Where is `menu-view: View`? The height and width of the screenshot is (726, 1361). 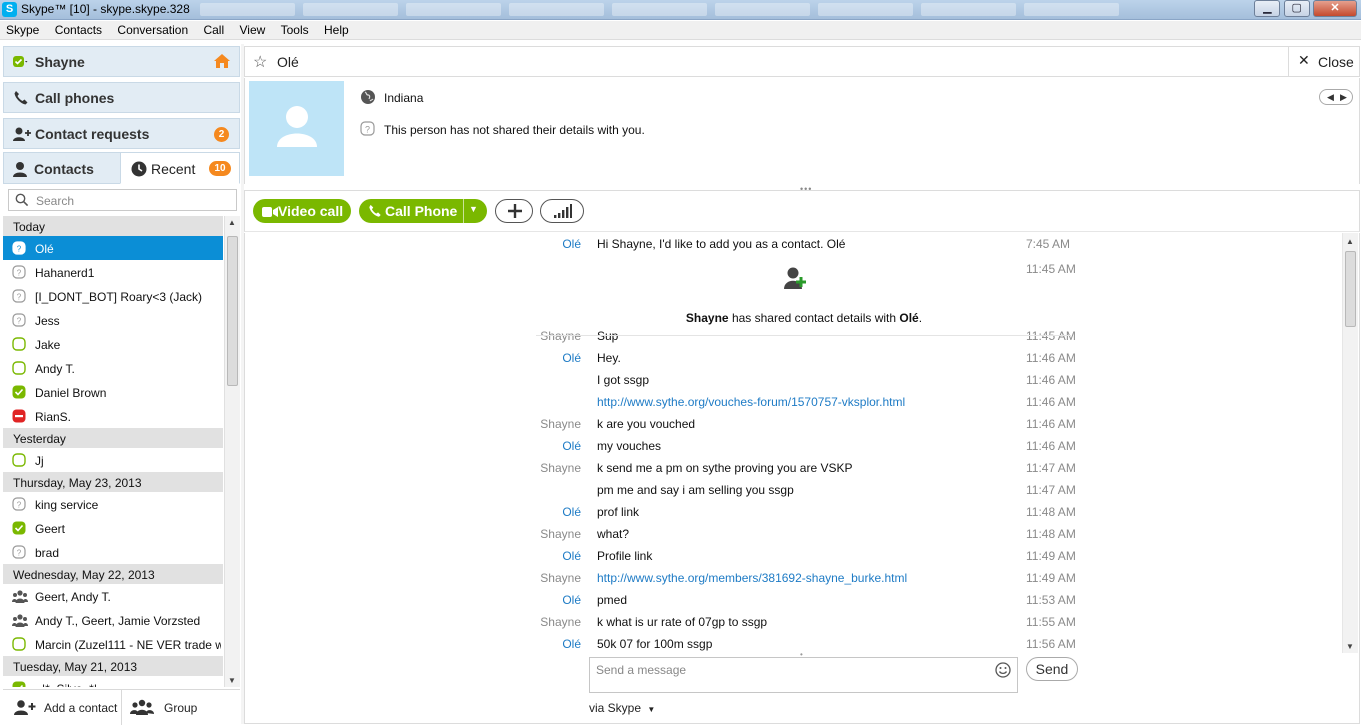
menu-view: View is located at coordinates (252, 29).